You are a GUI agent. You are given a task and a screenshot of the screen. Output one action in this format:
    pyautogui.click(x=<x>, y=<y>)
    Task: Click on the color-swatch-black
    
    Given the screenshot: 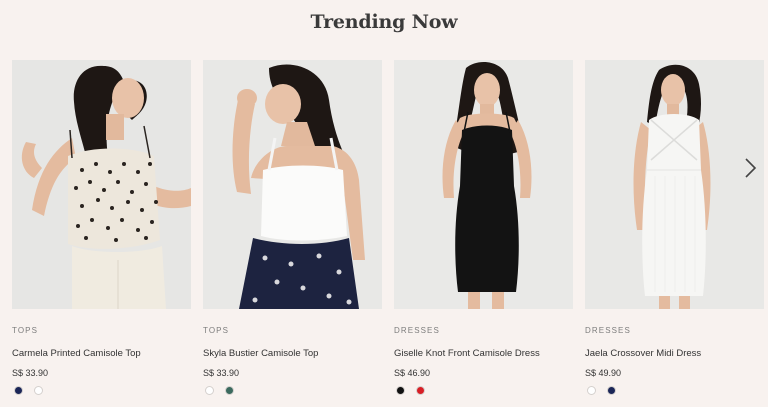 What is the action you would take?
    pyautogui.click(x=400, y=390)
    